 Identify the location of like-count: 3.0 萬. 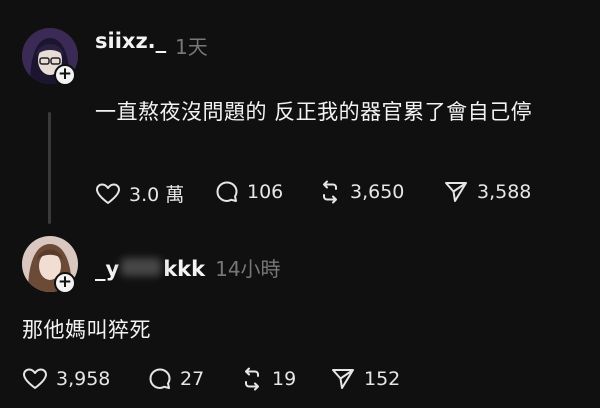
(157, 195).